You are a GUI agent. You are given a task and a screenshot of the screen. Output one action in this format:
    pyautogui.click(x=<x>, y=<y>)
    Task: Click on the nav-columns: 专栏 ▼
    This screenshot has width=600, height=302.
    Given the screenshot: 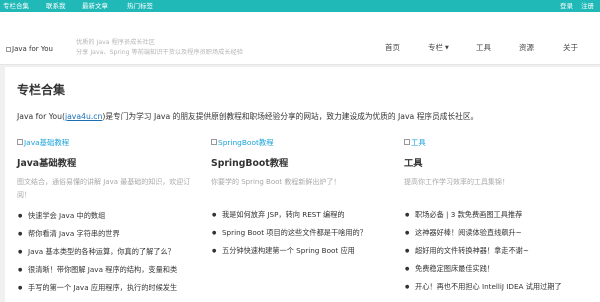 What is the action you would take?
    pyautogui.click(x=438, y=49)
    